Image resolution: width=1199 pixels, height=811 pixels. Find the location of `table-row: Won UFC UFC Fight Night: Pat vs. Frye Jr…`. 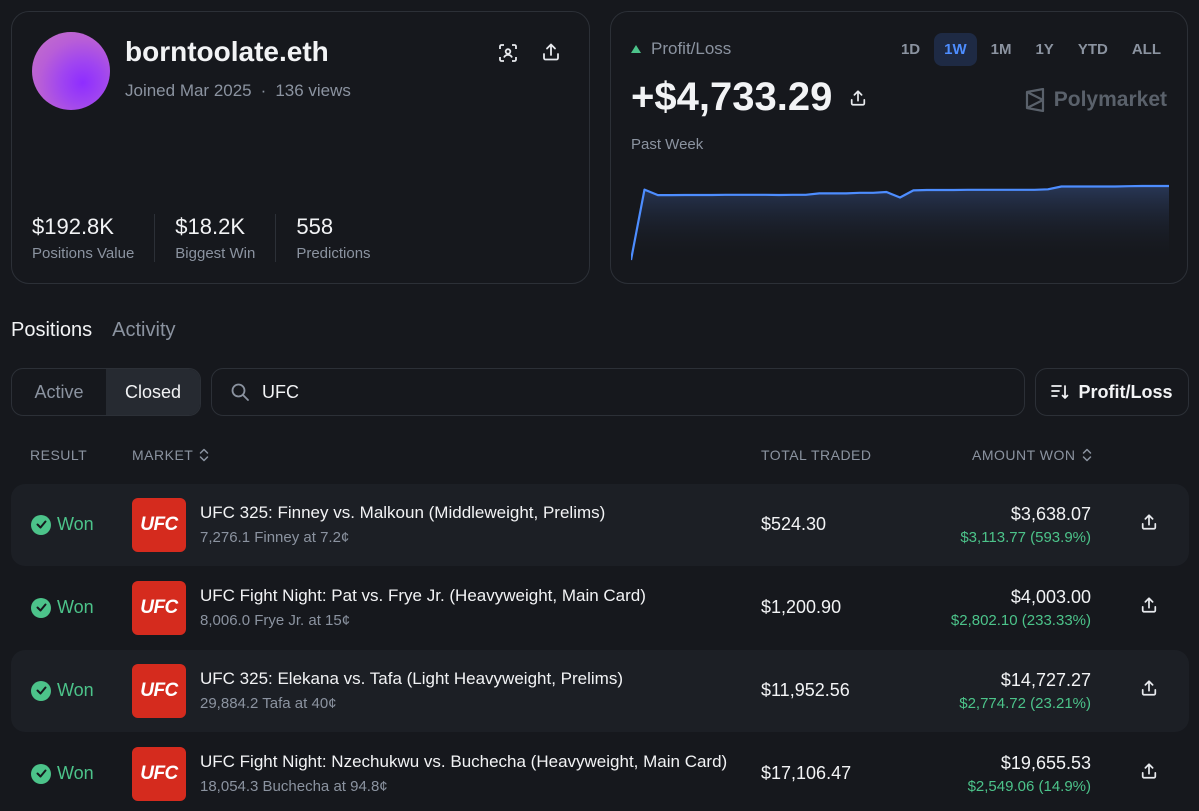

table-row: Won UFC UFC Fight Night: Pat vs. Frye Jr… is located at coordinates (600, 608).